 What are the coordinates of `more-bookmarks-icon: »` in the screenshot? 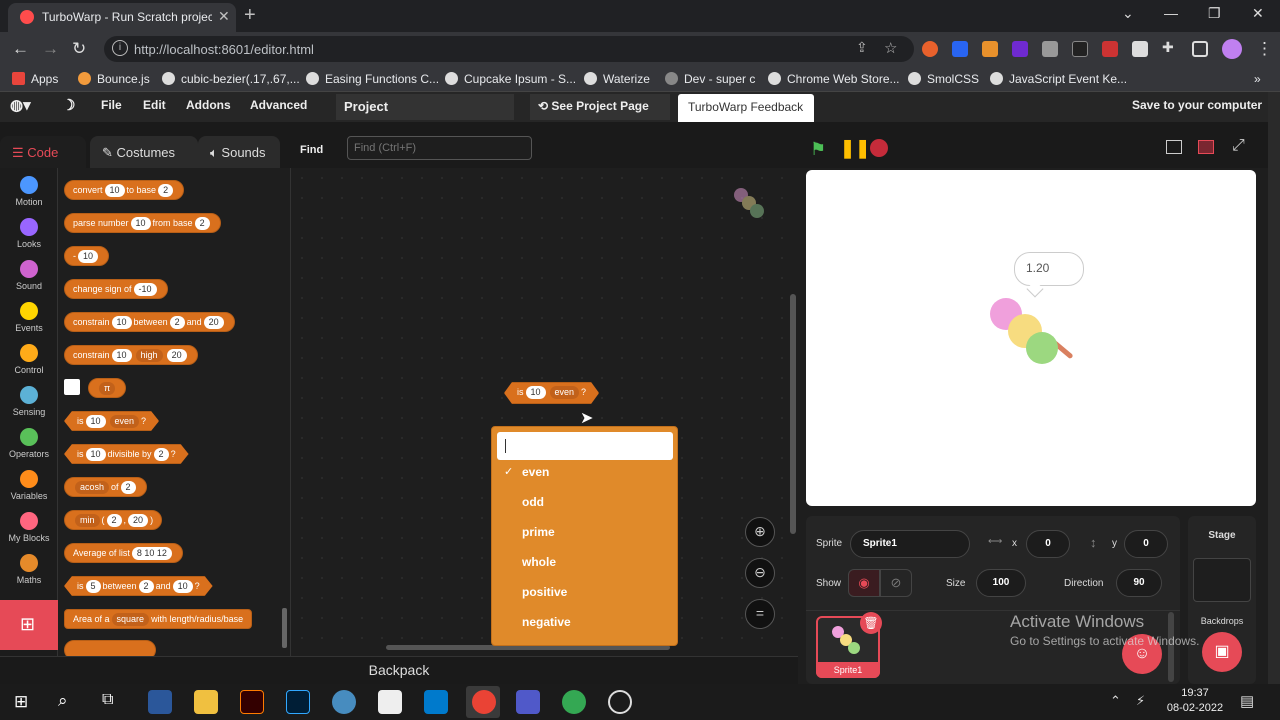 It's located at (1257, 79).